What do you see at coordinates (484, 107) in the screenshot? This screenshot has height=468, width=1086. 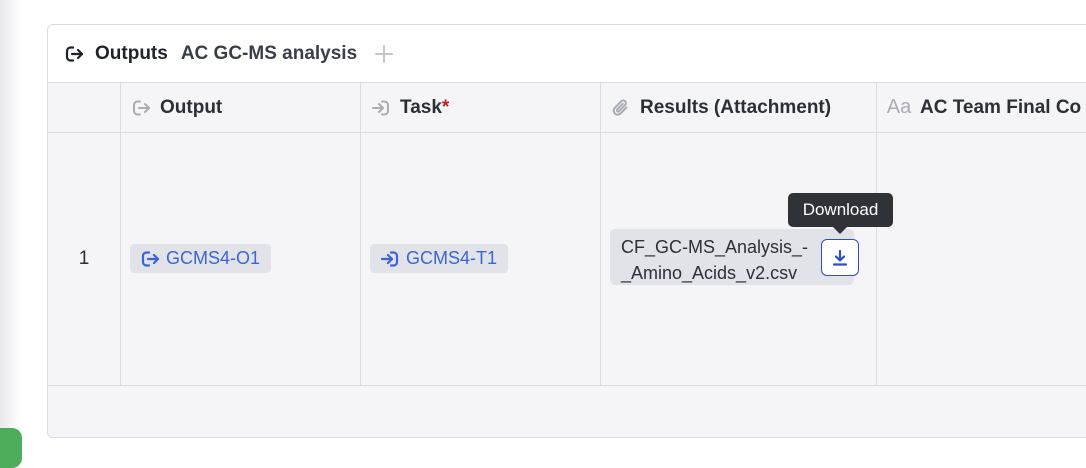 I see `column-header-task: Task *` at bounding box center [484, 107].